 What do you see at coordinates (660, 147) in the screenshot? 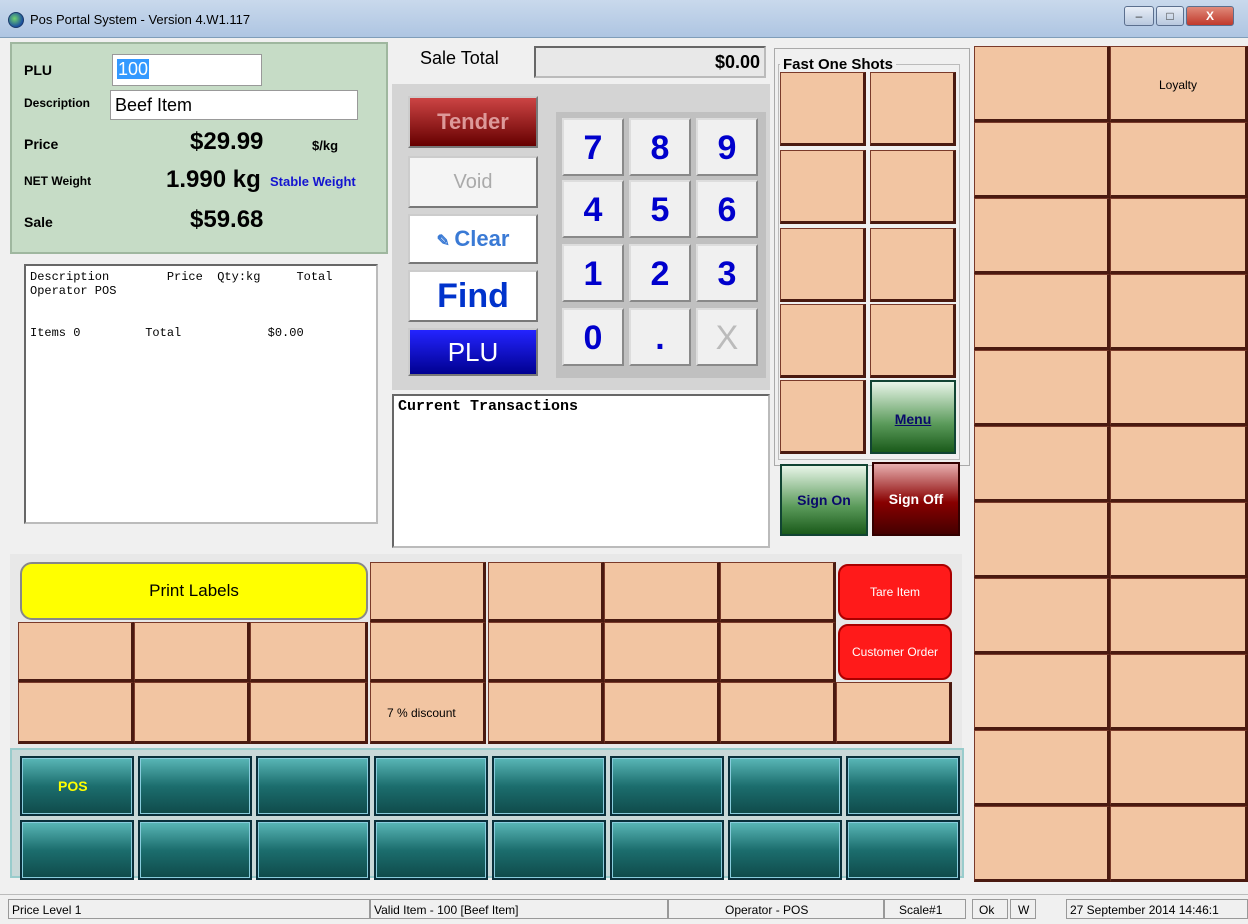
I see `key-8: 8` at bounding box center [660, 147].